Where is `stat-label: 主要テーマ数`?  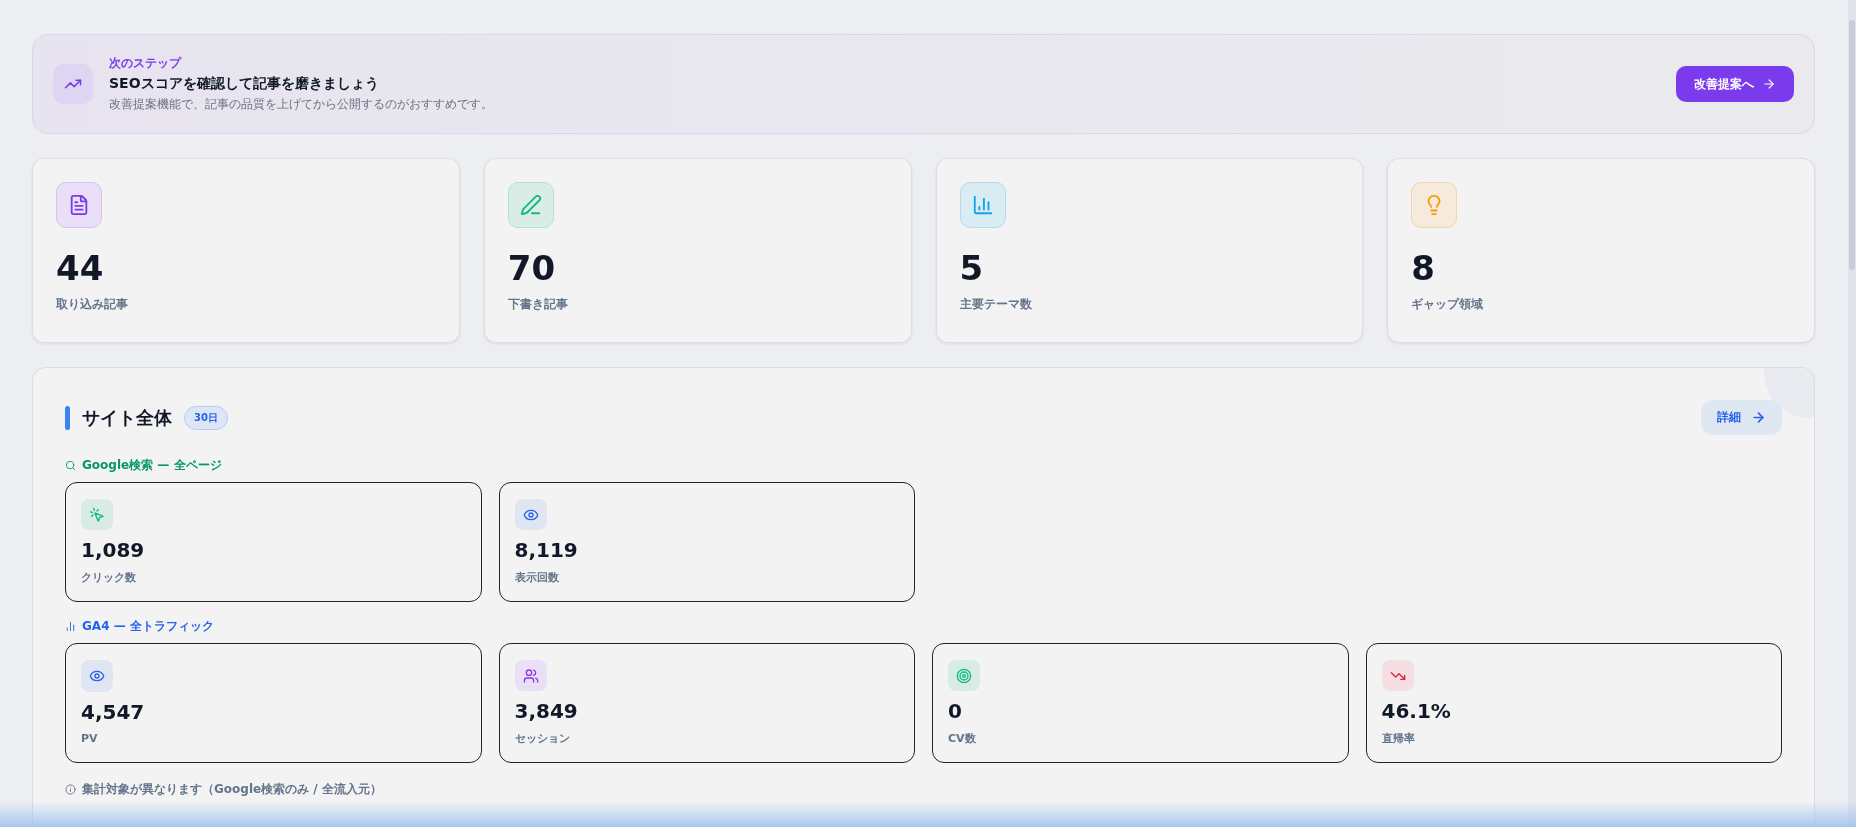 stat-label: 主要テーマ数 is located at coordinates (996, 304).